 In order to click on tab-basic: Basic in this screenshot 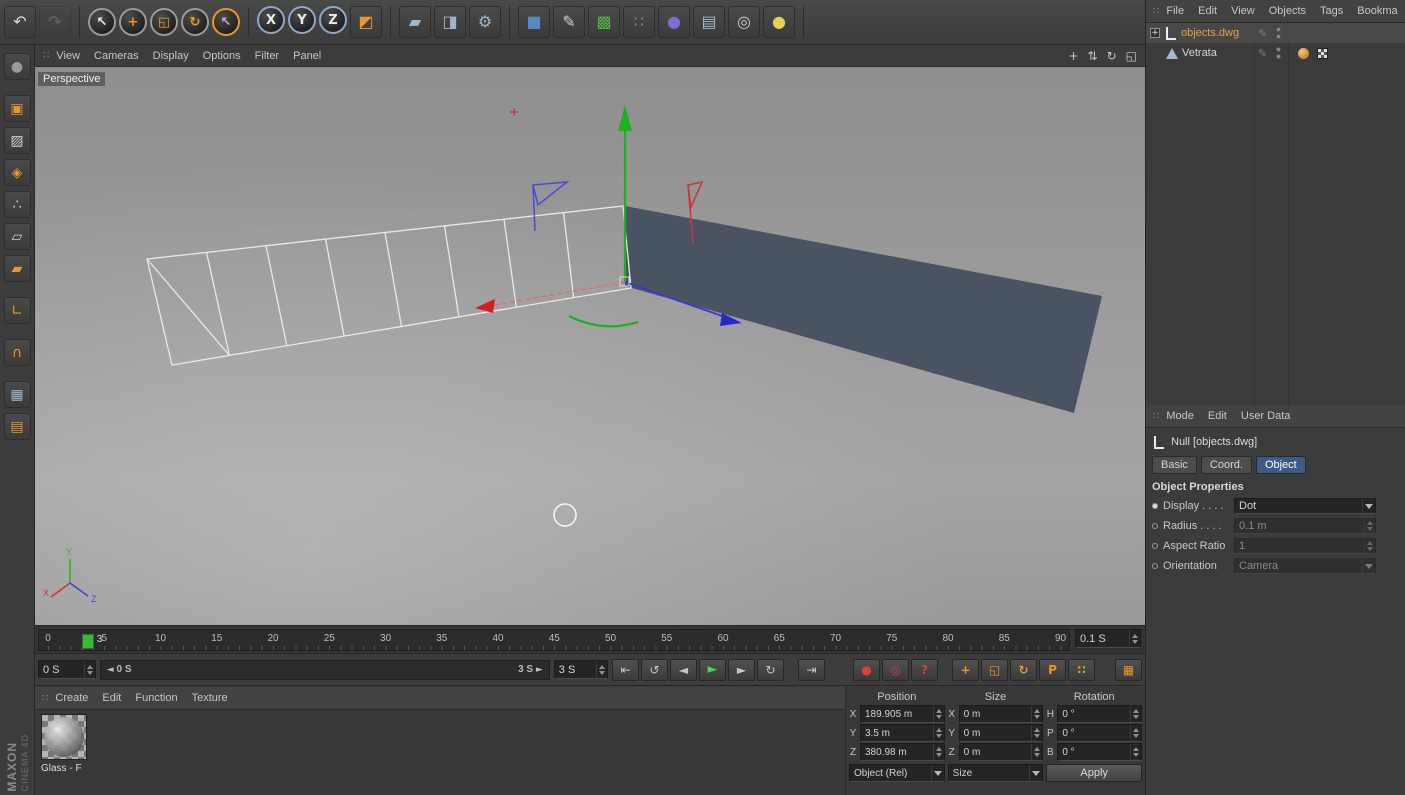, I will do `click(1174, 465)`.